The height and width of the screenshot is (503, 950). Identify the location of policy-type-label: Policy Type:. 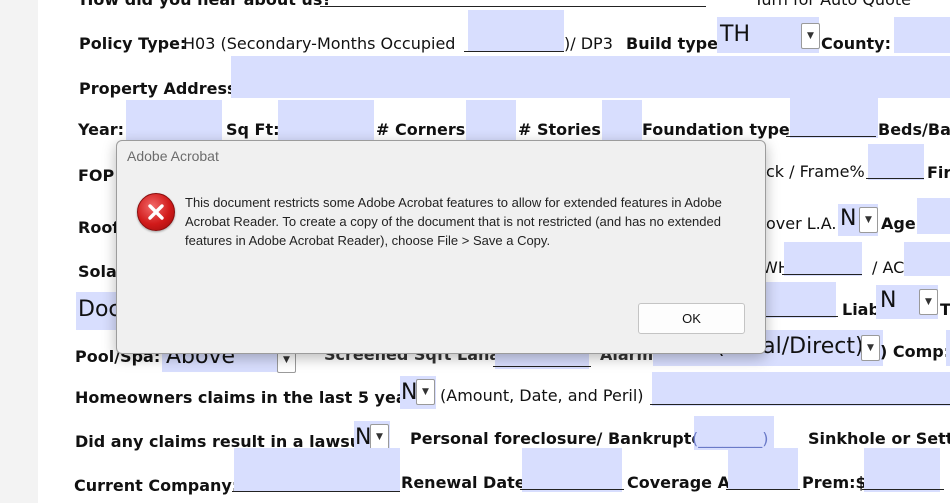
(133, 43).